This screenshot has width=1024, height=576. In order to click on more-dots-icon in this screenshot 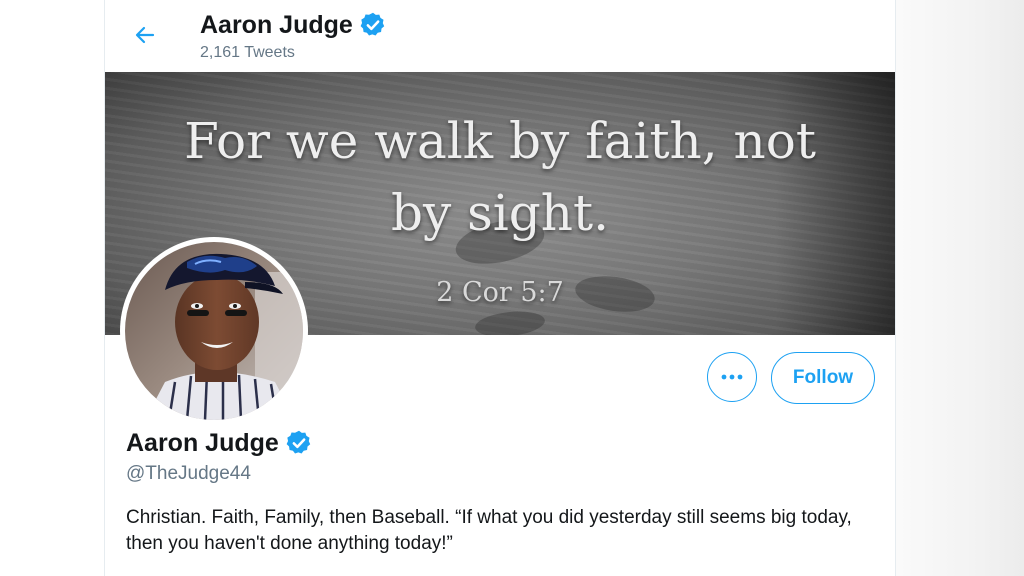, I will do `click(732, 377)`.